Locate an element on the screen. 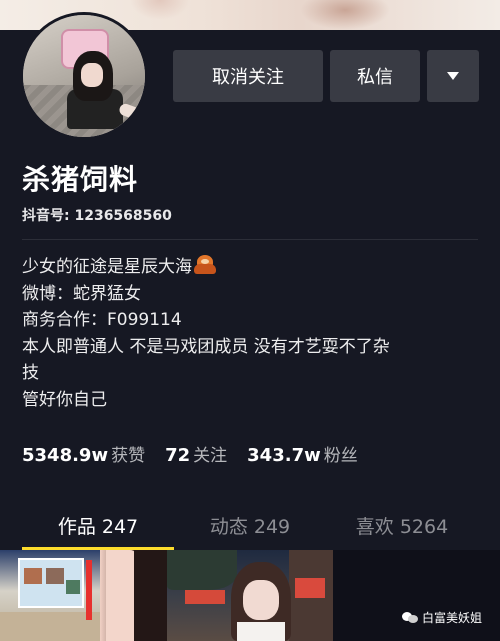 Image resolution: width=500 pixels, height=641 pixels. unfollow-button-label: 取消关注 is located at coordinates (248, 77).